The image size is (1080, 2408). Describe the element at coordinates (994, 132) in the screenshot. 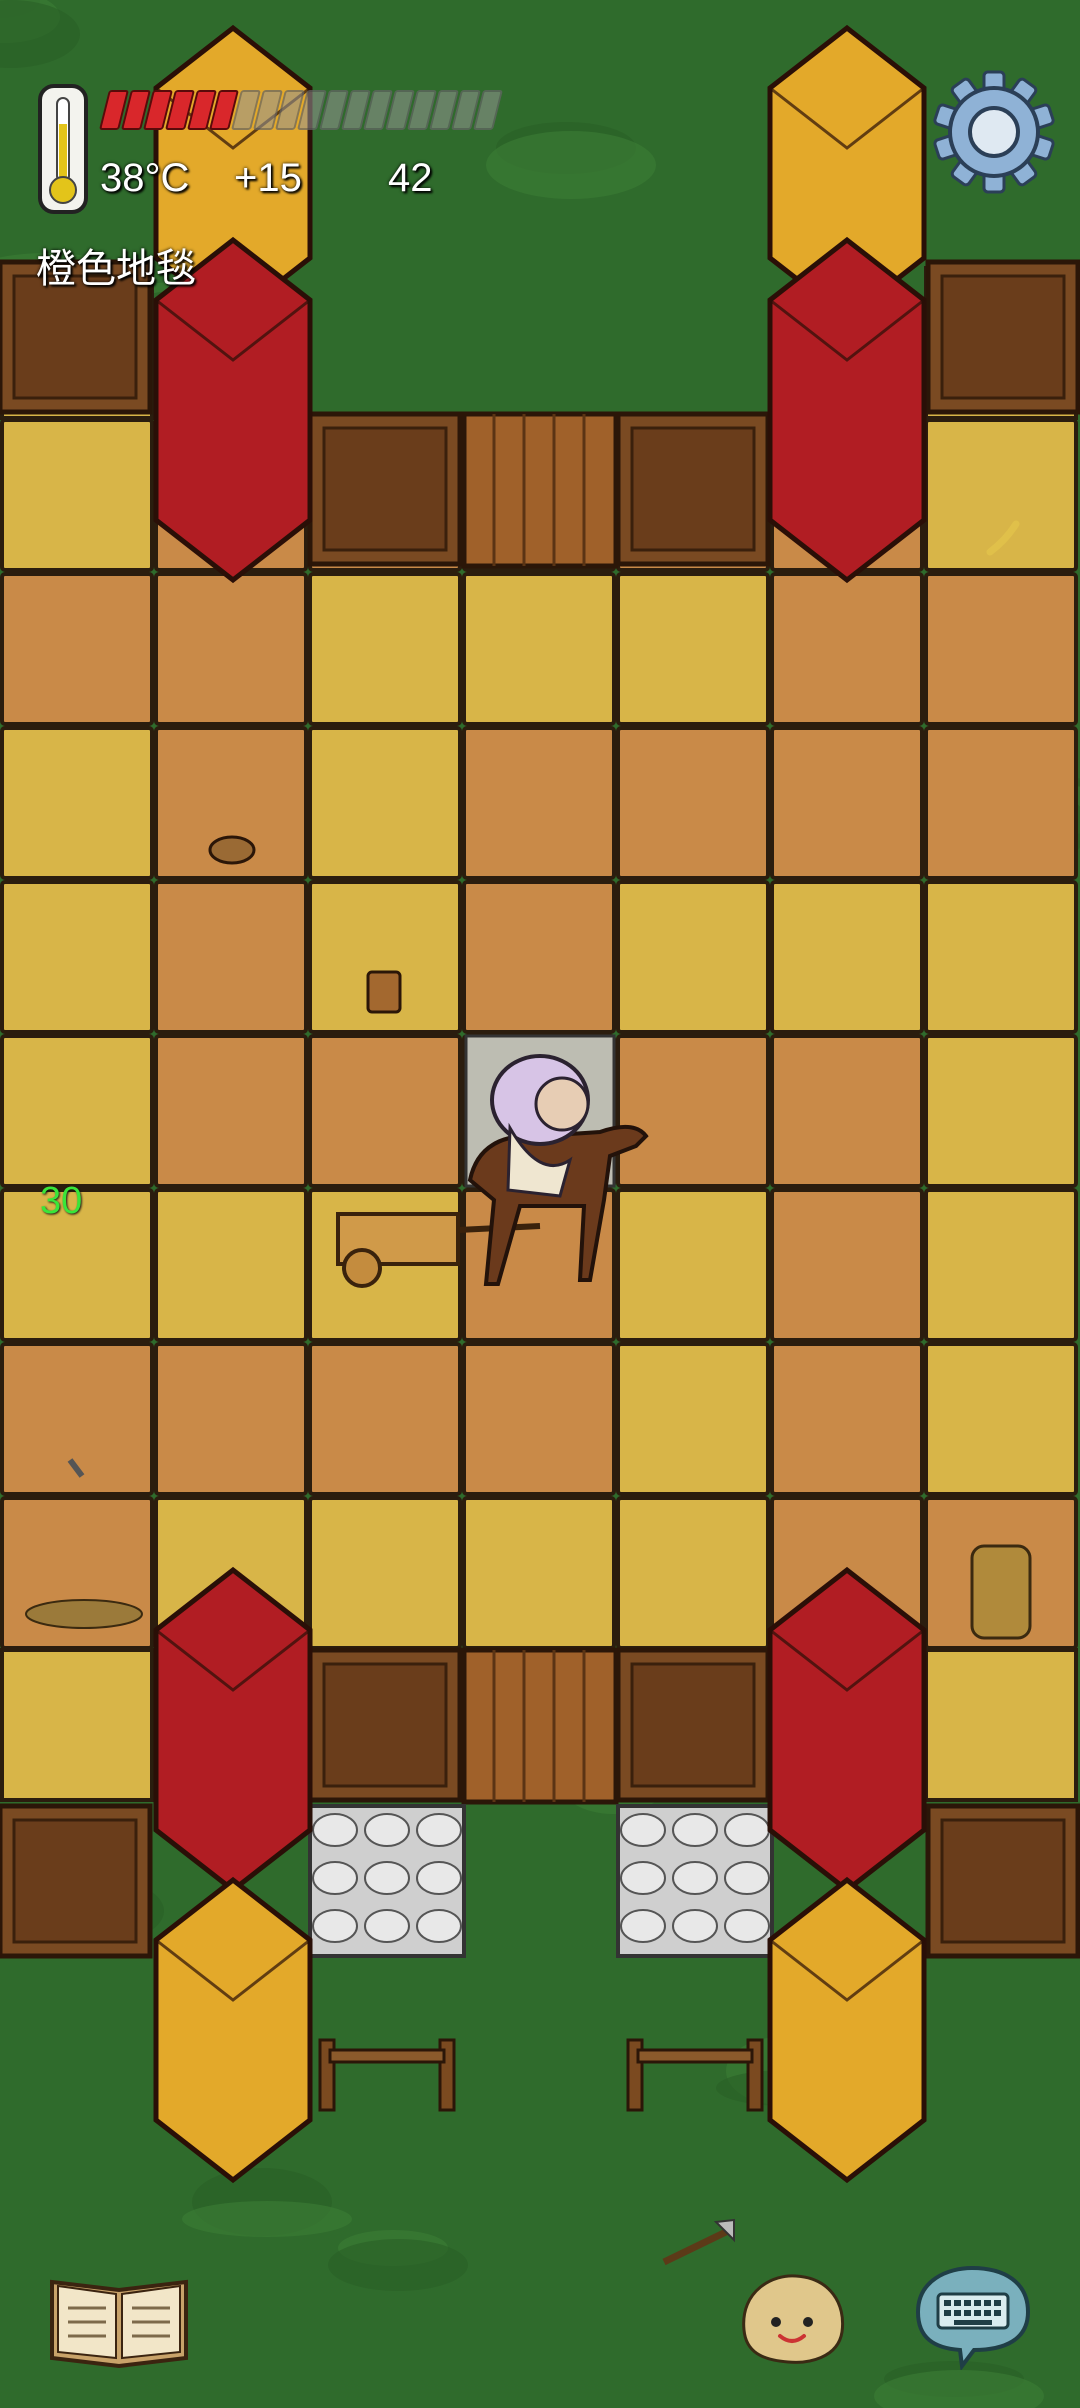

I see `gear-icon` at that location.